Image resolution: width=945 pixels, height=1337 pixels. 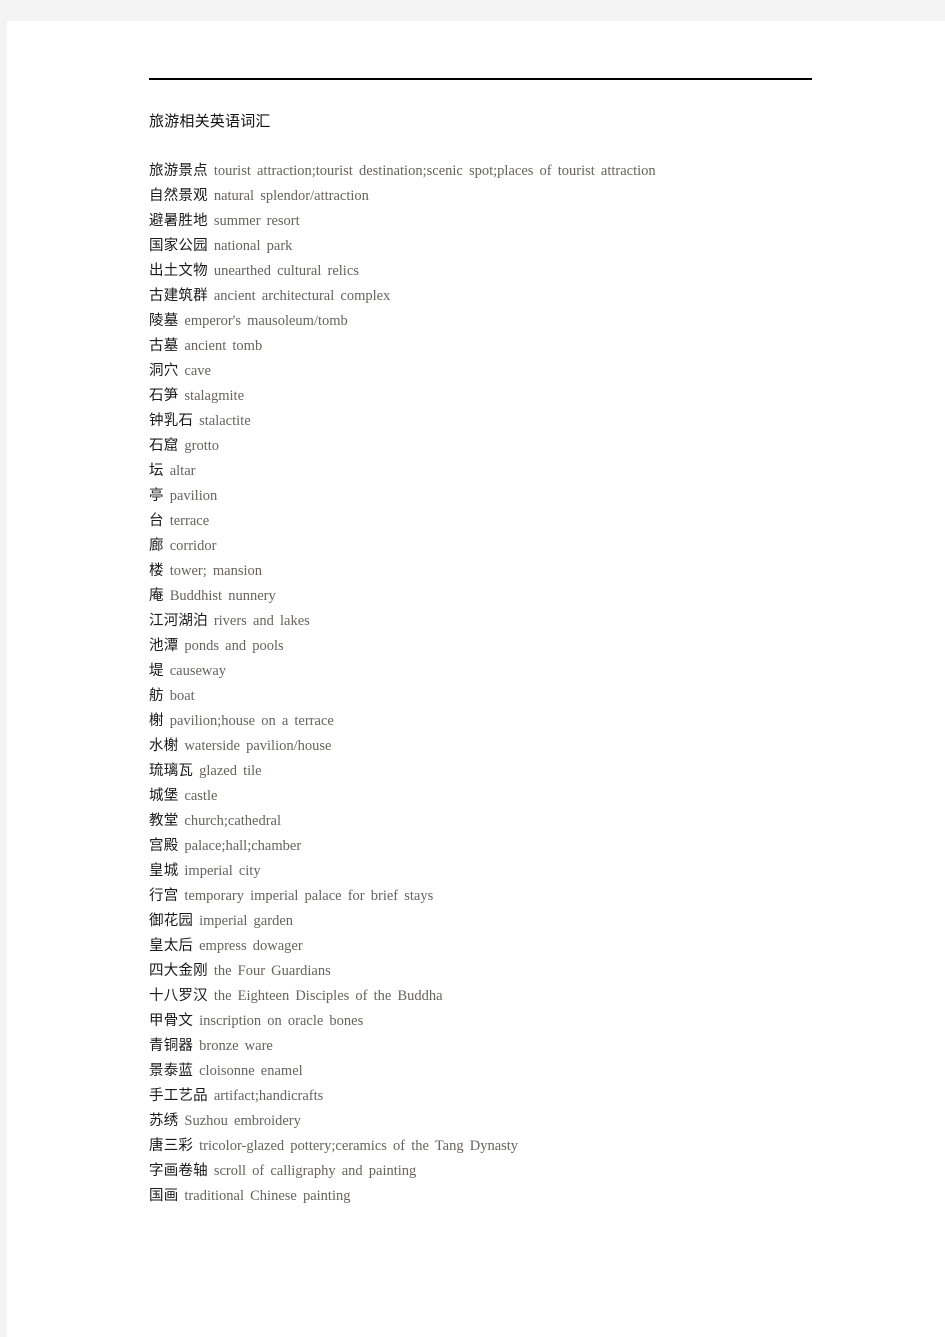 What do you see at coordinates (156, 471) in the screenshot?
I see `entry-term-chinese: 坛` at bounding box center [156, 471].